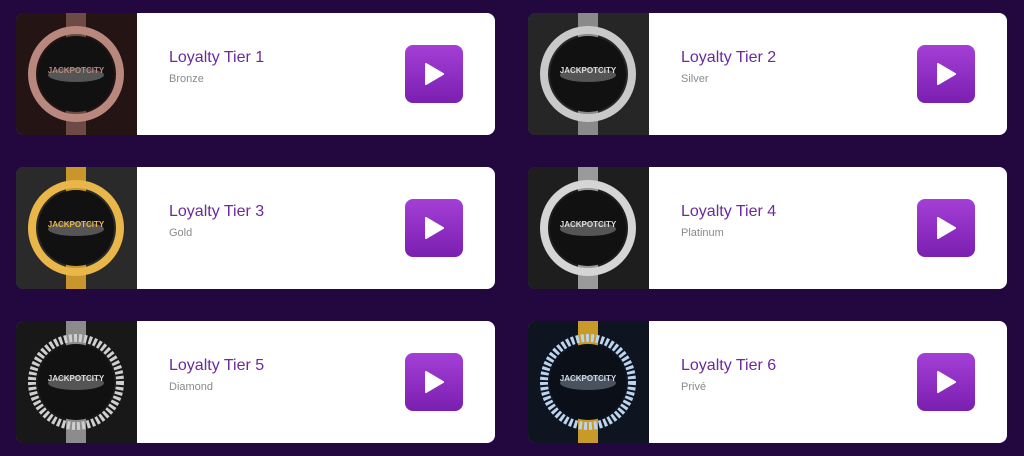 Image resolution: width=1024 pixels, height=456 pixels. Describe the element at coordinates (255, 382) in the screenshot. I see `tier-card-5: JACKPOTCITY Loyalty Tier 5 Diamond` at that location.